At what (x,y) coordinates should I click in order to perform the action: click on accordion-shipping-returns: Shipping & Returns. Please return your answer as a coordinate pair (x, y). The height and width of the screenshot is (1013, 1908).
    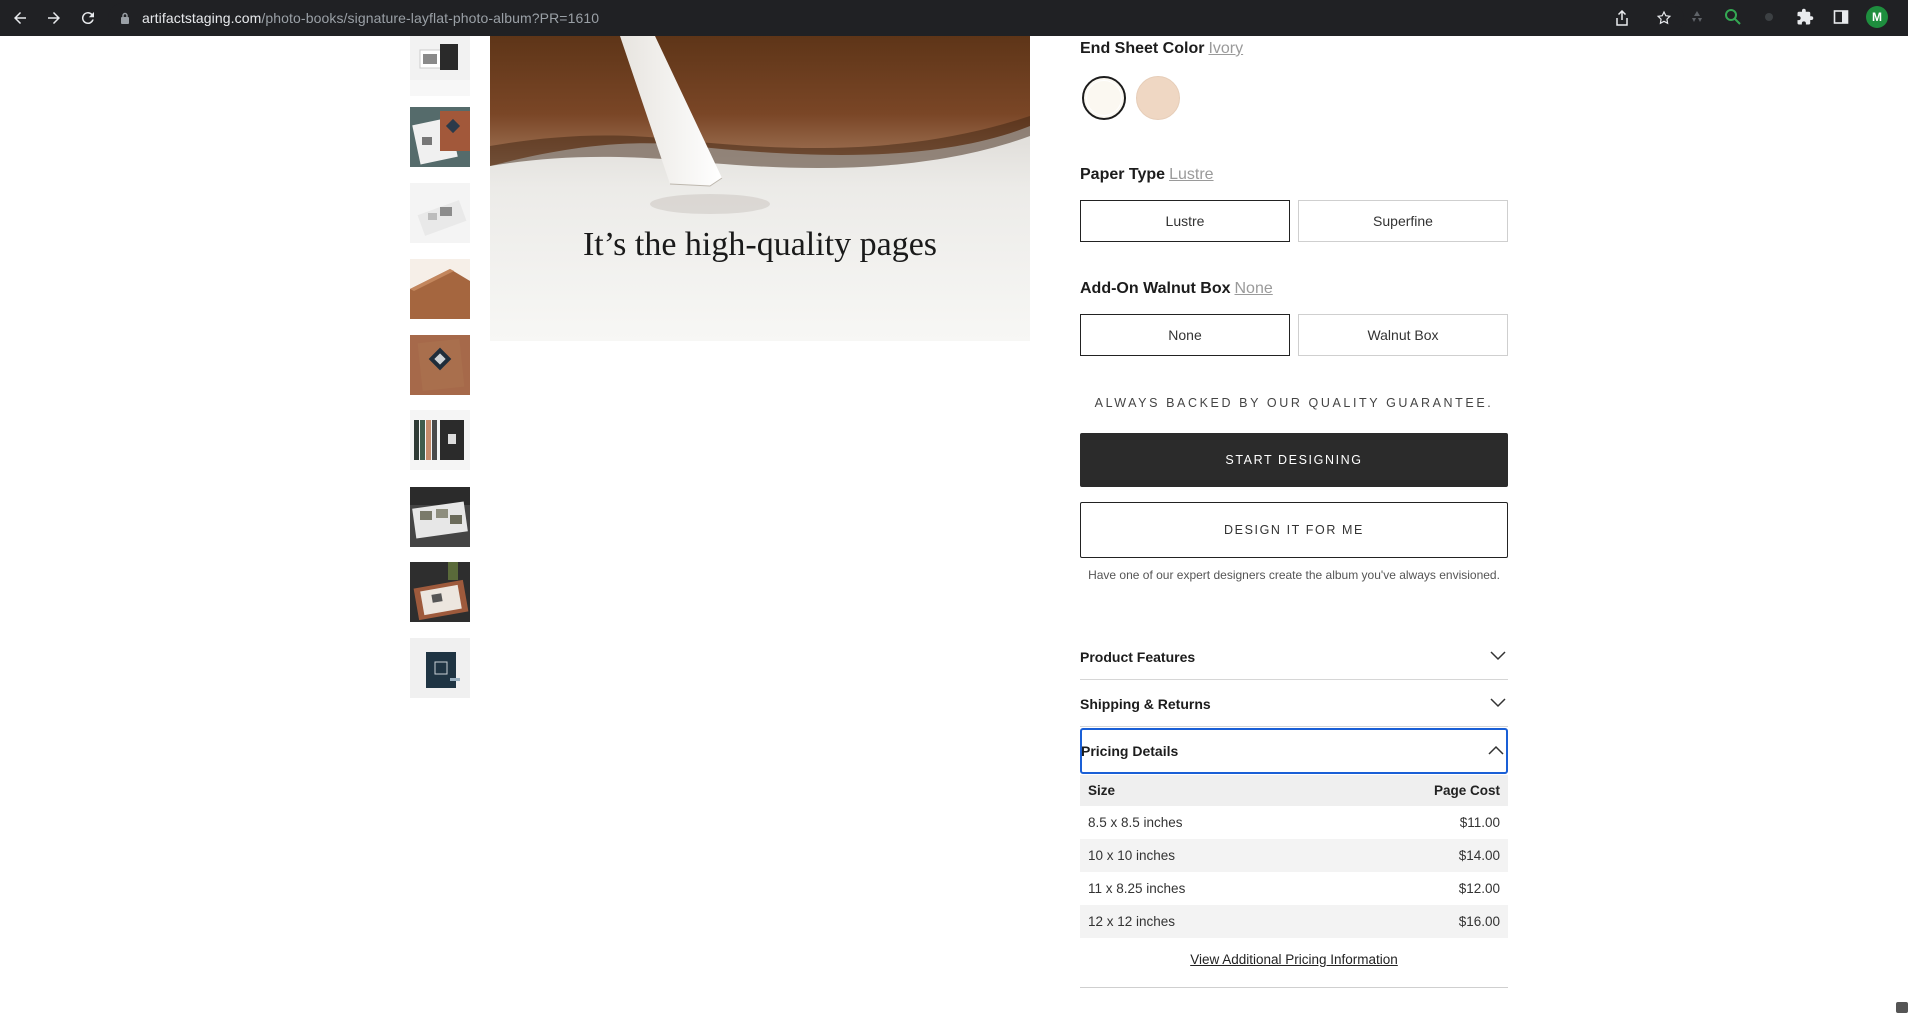
    Looking at the image, I should click on (1294, 704).